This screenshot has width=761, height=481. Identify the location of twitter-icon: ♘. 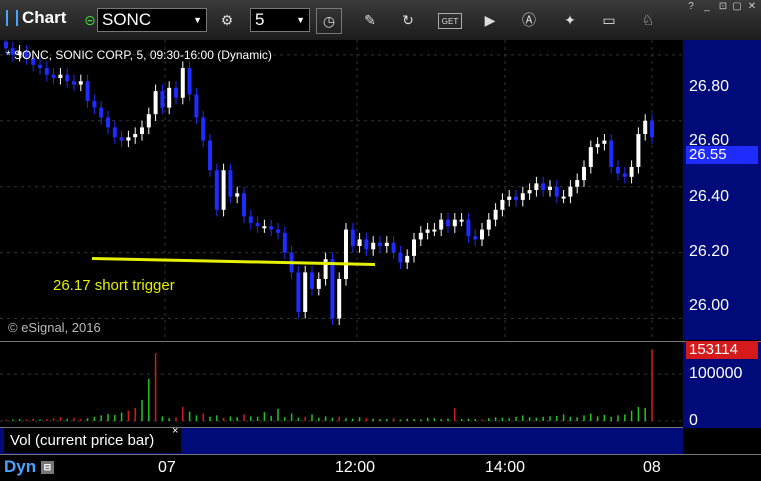
(648, 20).